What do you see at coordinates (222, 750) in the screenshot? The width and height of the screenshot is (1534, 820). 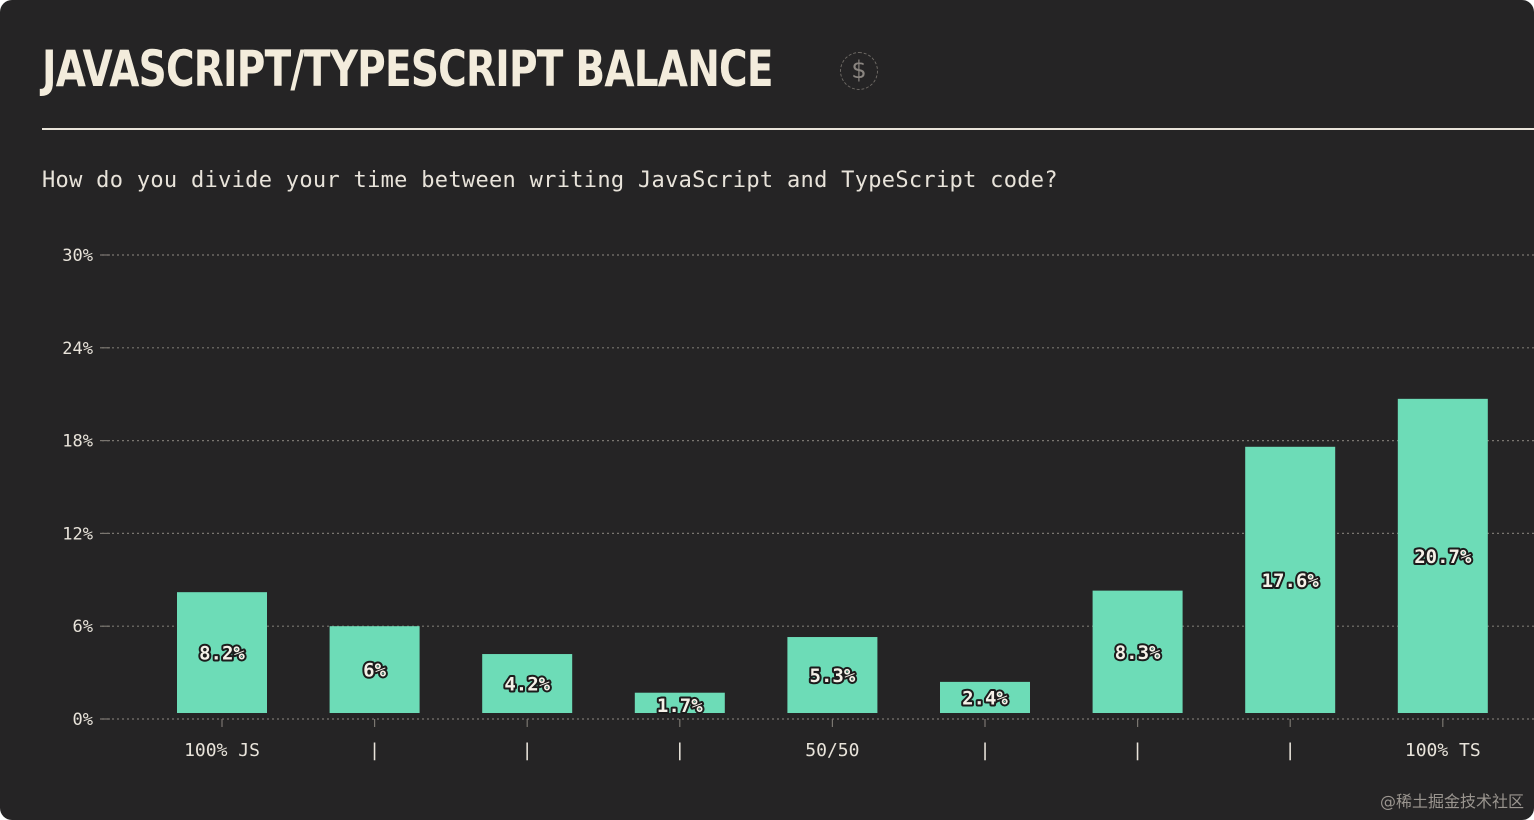 I see `x-tick-label: 100% JS` at bounding box center [222, 750].